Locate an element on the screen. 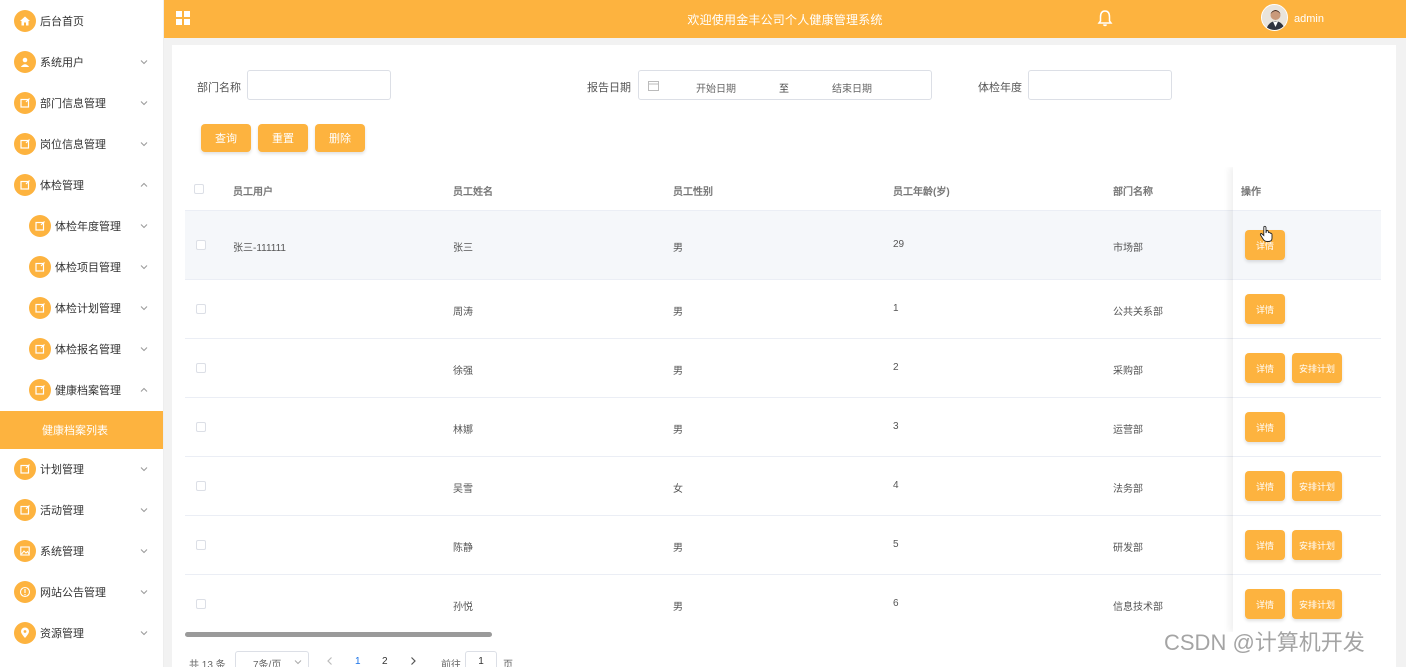 Image resolution: width=1406 pixels, height=667 pixels. next-page-icon is located at coordinates (413, 661).